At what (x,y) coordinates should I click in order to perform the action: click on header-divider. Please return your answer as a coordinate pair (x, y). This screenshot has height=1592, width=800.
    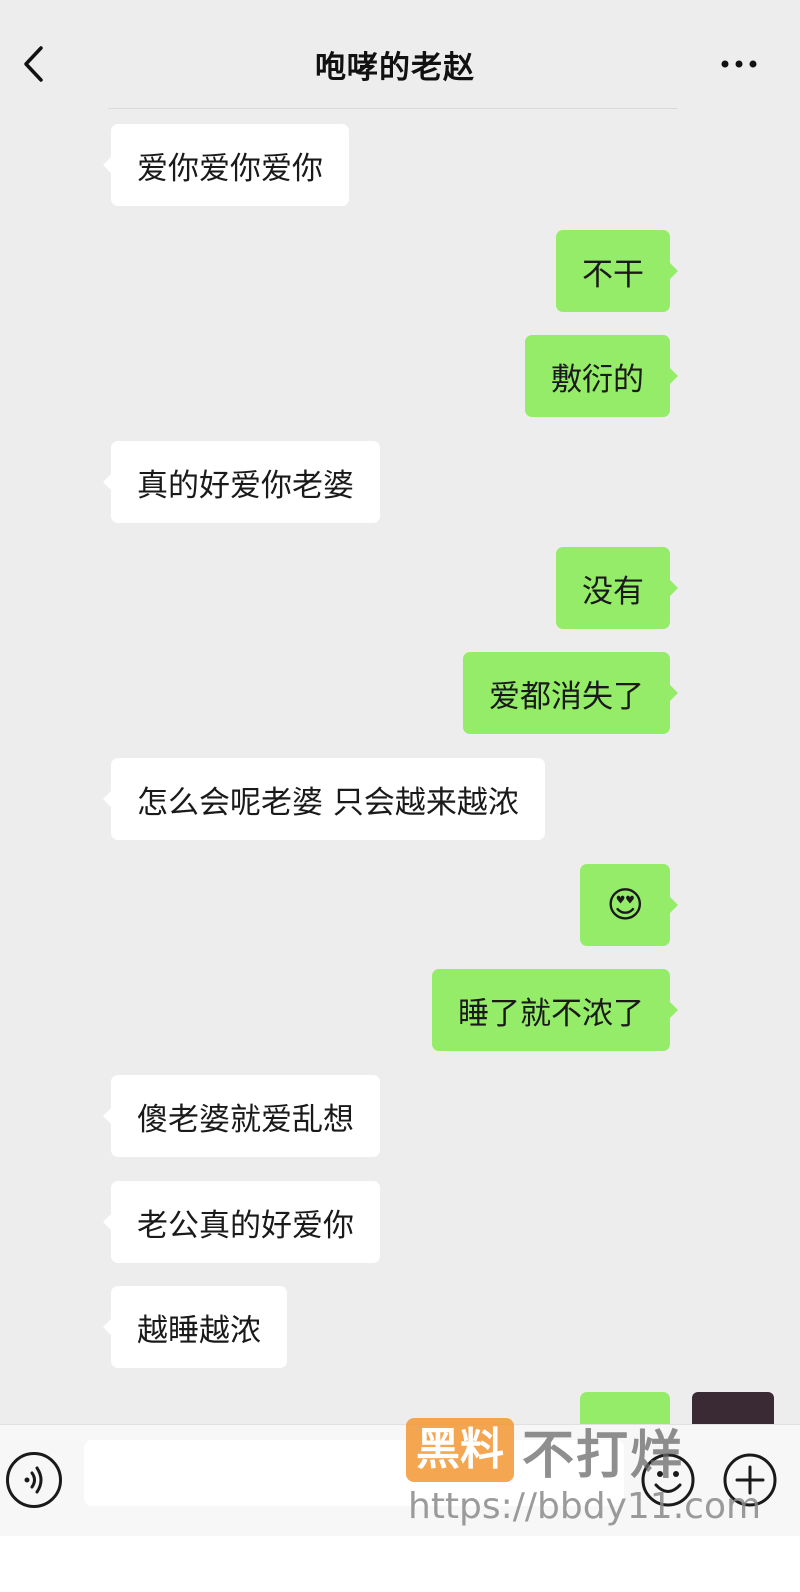
    Looking at the image, I should click on (393, 108).